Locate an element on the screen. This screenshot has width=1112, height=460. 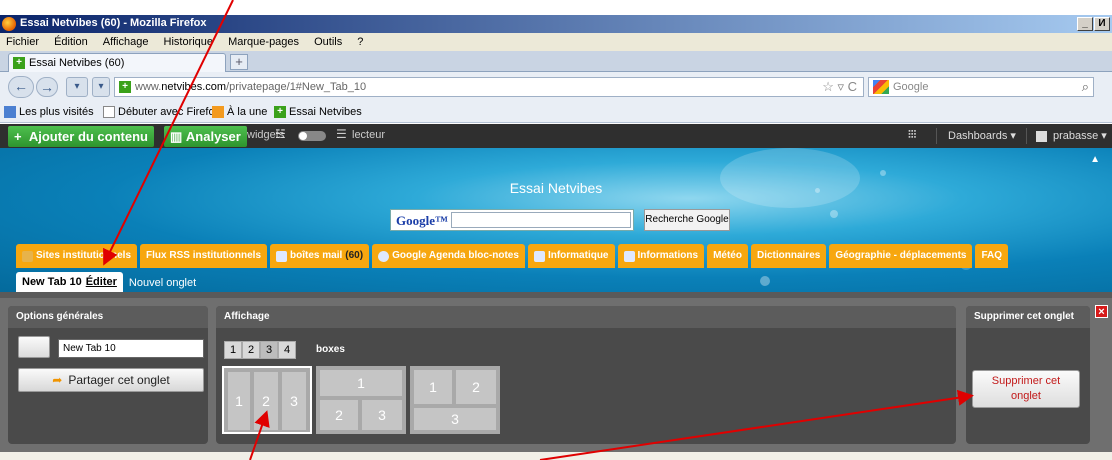
edit-tab-link: Éditer is located at coordinates (101, 282).